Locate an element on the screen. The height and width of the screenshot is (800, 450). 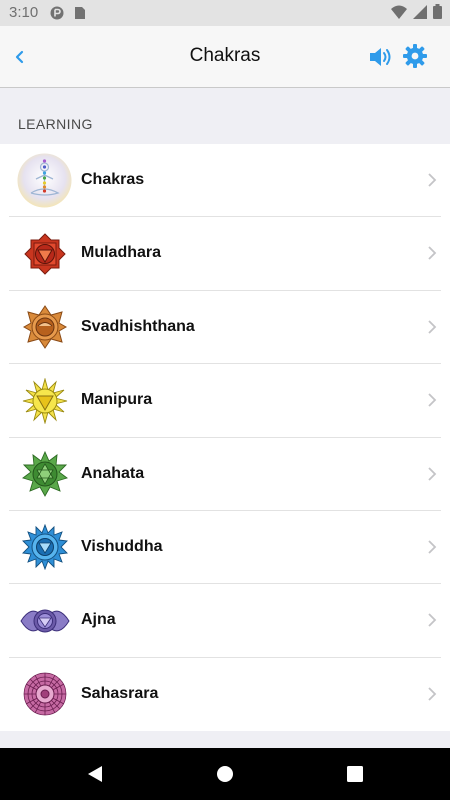
list-item-svadhishthana: Svadhishthana is located at coordinates (225, 328).